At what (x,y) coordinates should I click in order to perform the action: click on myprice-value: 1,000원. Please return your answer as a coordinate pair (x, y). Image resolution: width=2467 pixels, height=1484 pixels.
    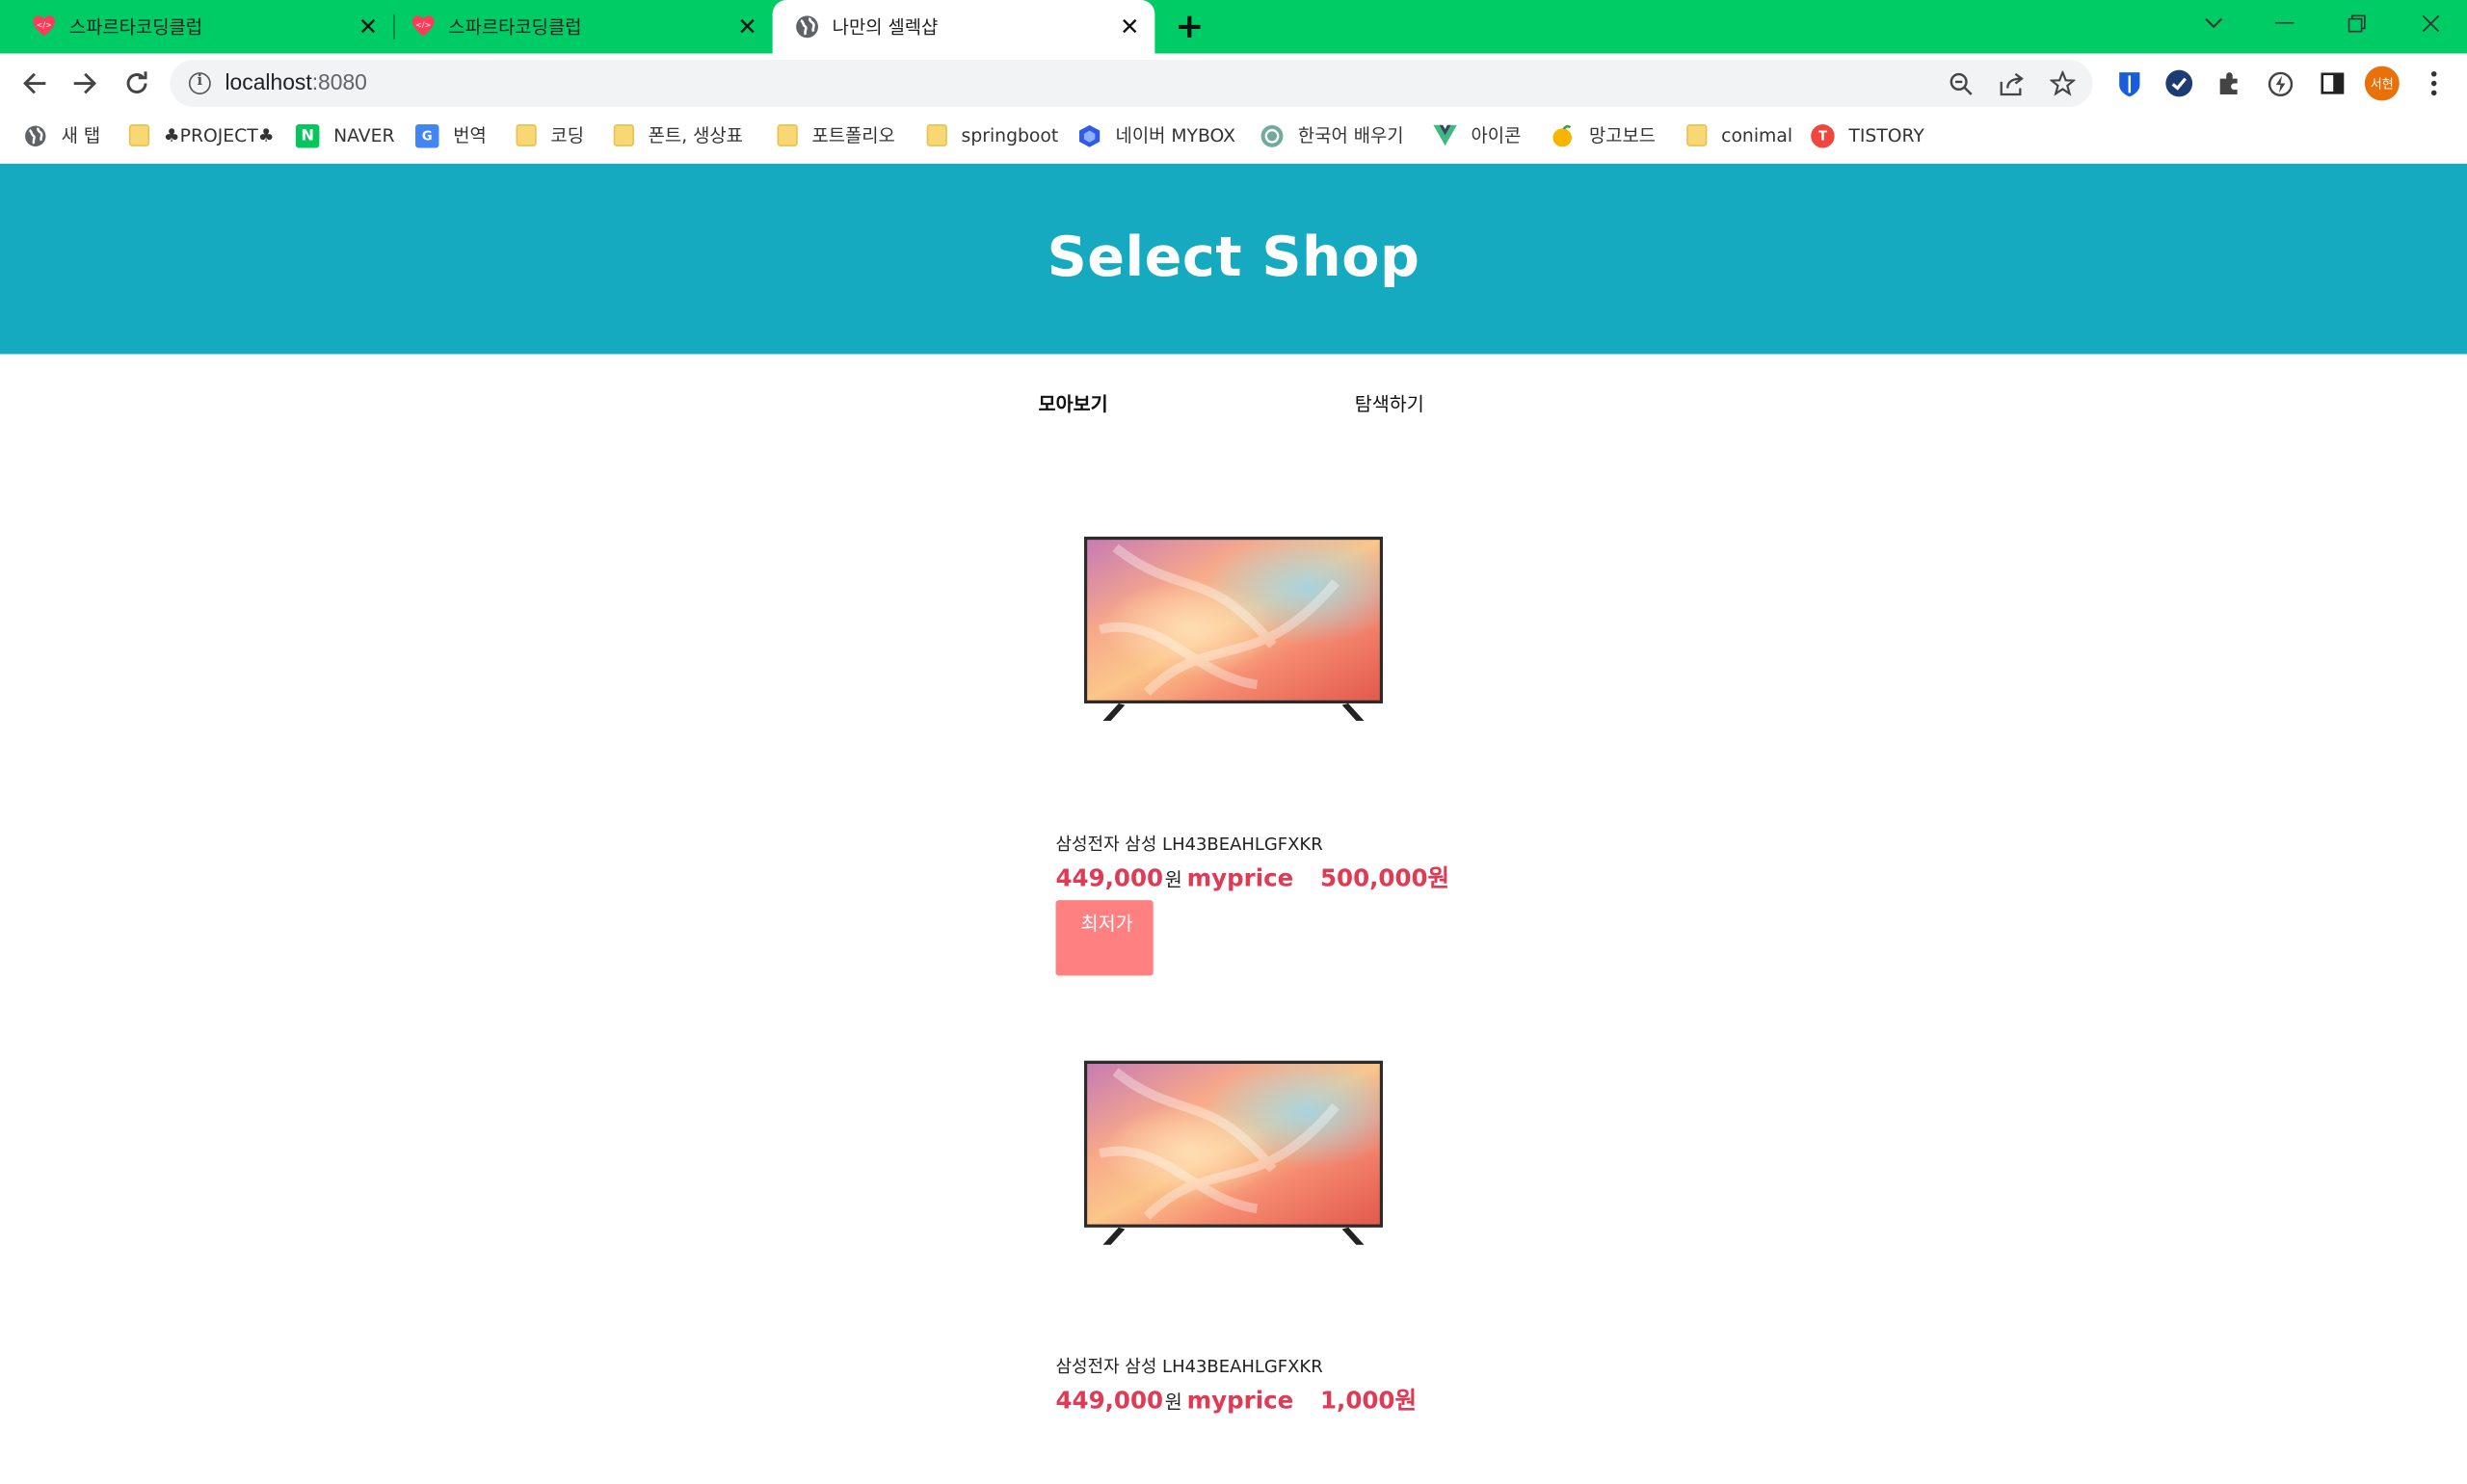
    Looking at the image, I should click on (1368, 1401).